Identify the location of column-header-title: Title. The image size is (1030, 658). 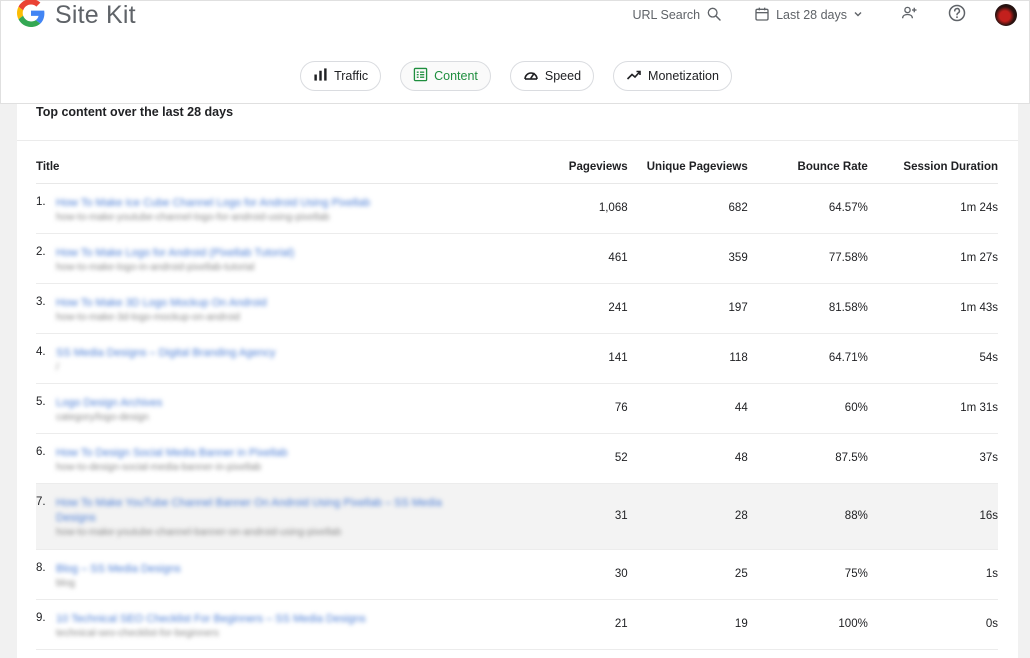
(256, 168).